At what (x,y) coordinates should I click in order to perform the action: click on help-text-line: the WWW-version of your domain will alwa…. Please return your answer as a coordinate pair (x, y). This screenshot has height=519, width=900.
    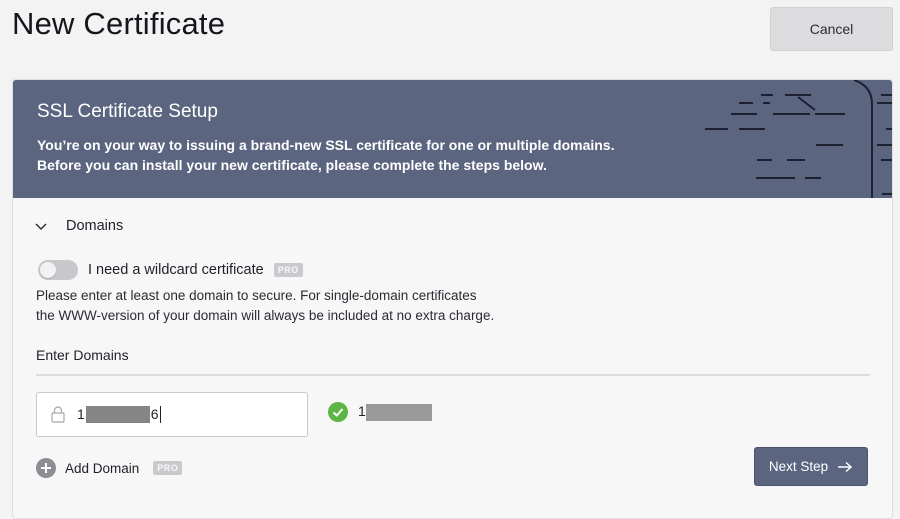
    Looking at the image, I should click on (265, 315).